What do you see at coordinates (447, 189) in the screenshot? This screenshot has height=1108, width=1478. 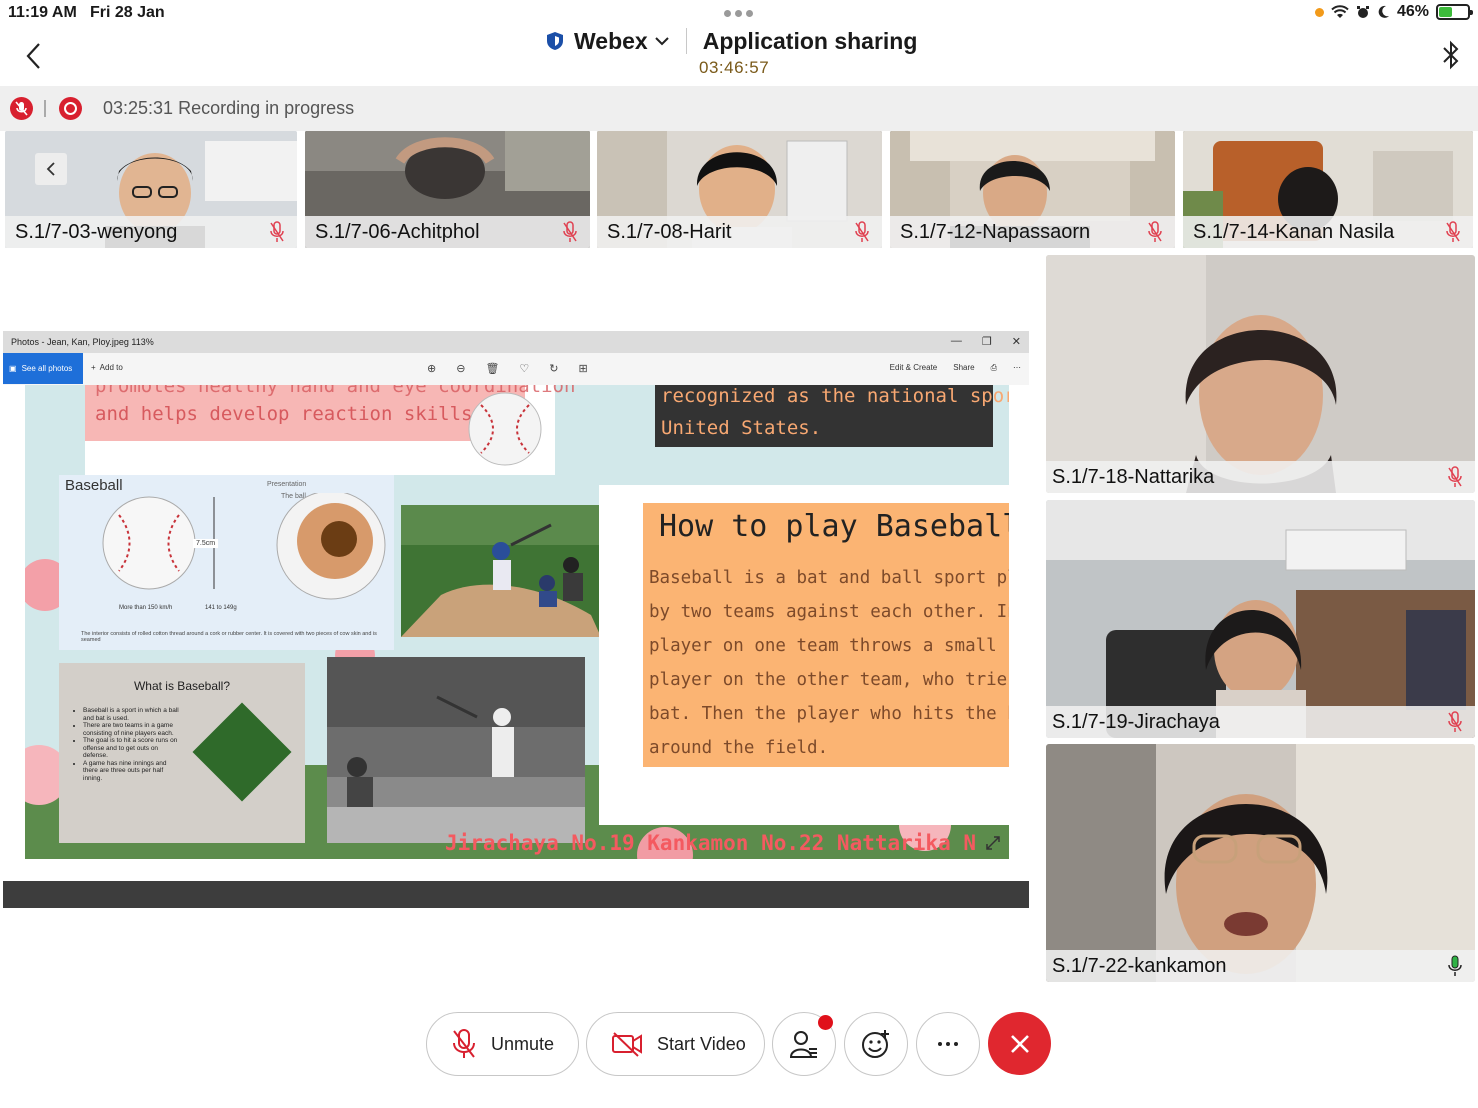 I see `participant-tile: S.1/7-06-Achitphol` at bounding box center [447, 189].